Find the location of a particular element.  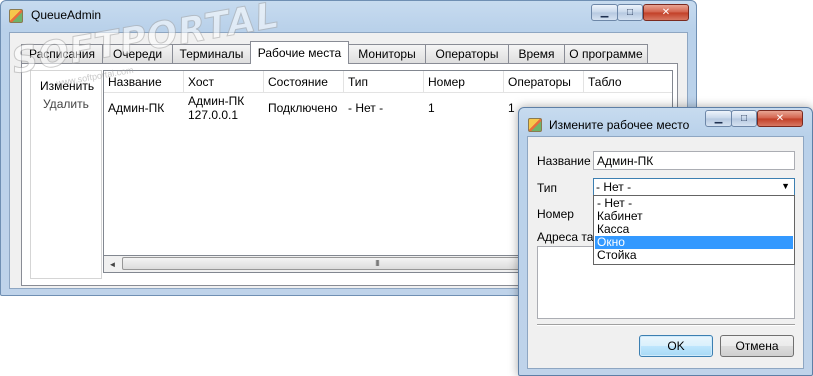

tab-about: О программе is located at coordinates (606, 53).